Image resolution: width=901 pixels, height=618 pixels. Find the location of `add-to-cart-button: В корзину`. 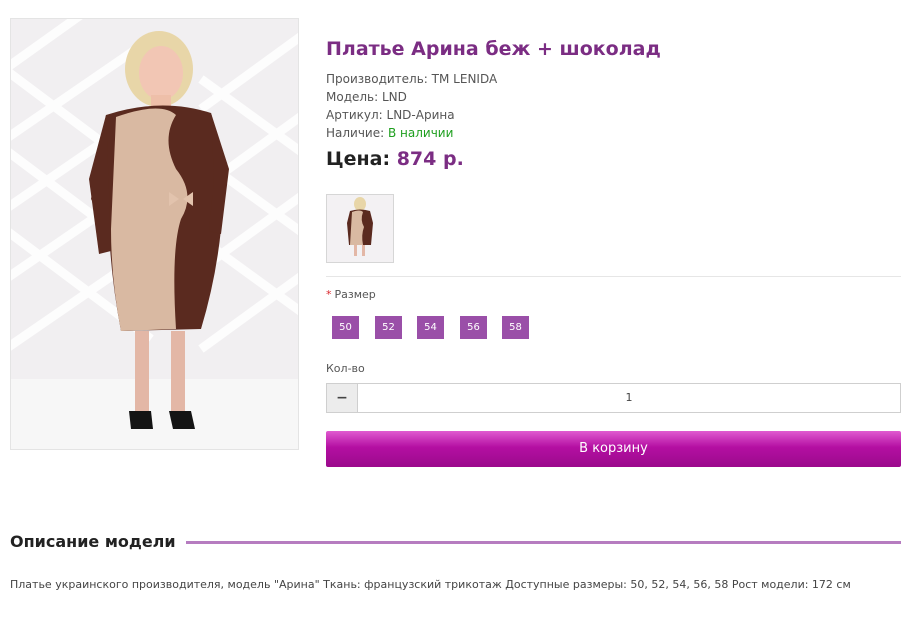

add-to-cart-button: В корзину is located at coordinates (613, 449).